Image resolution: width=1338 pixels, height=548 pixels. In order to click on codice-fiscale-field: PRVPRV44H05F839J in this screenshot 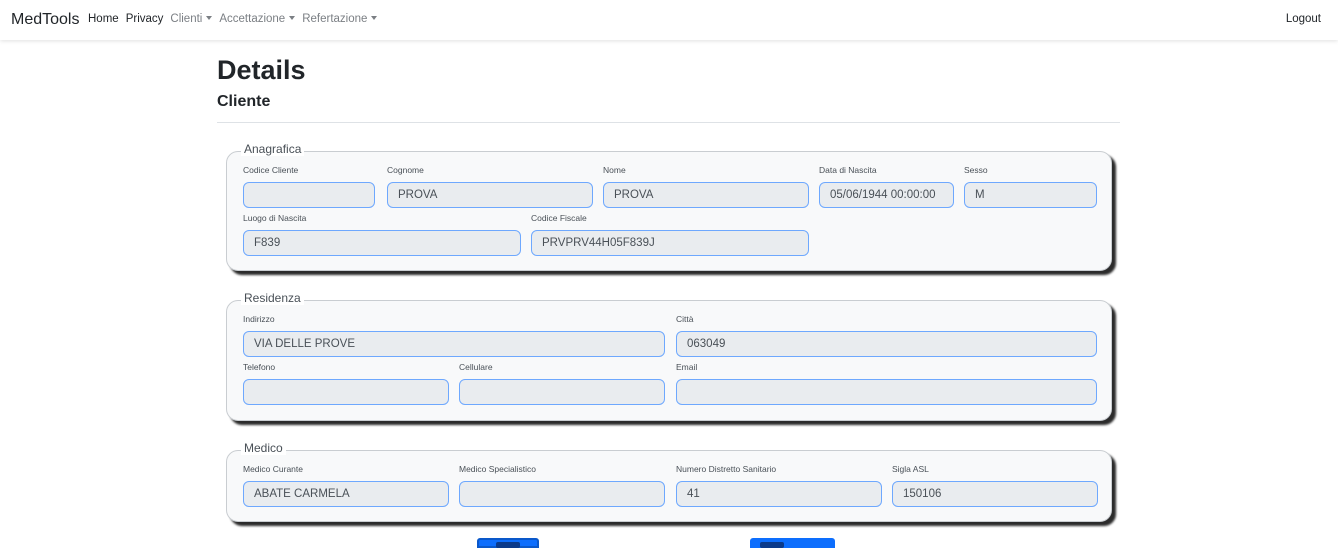, I will do `click(670, 243)`.